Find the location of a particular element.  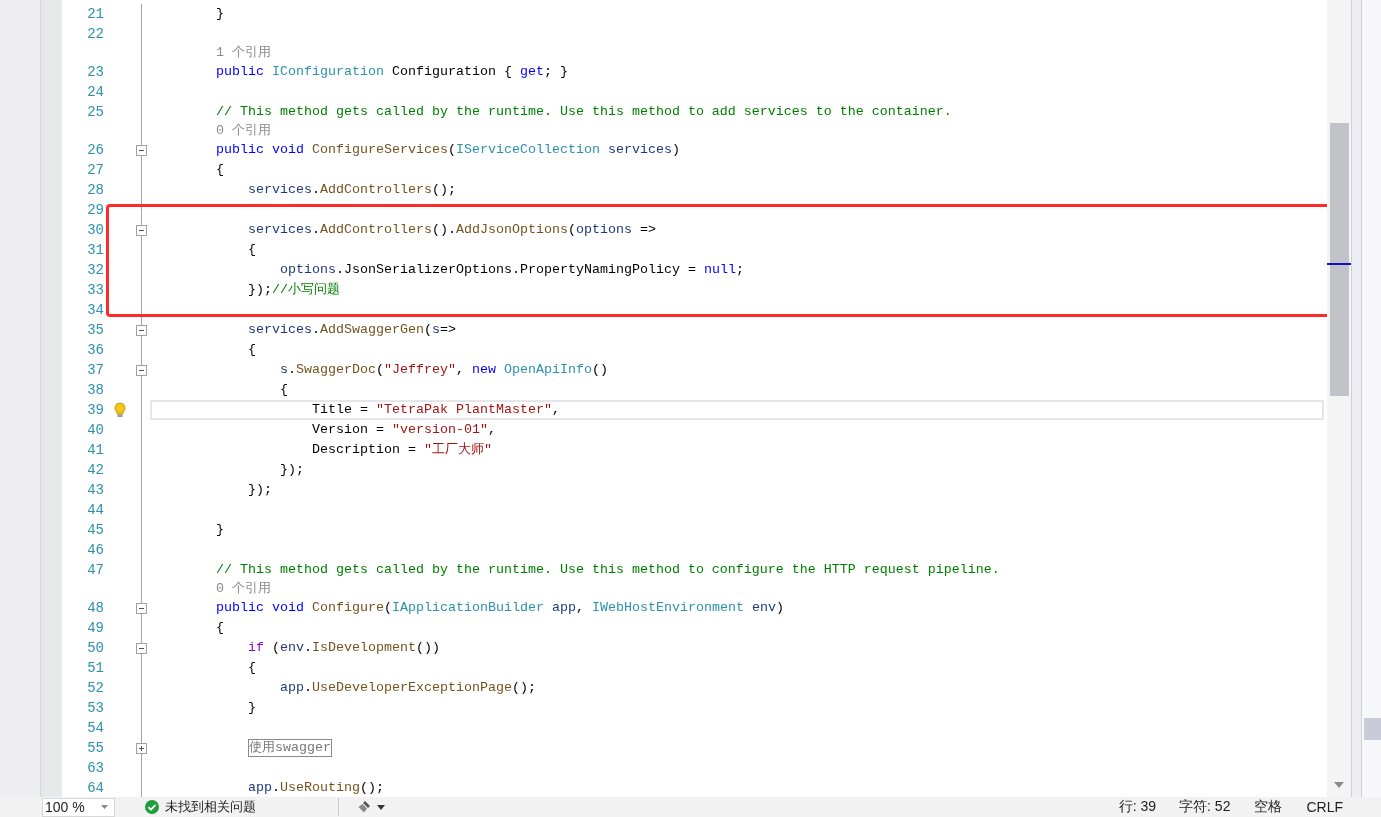

line-number: 43 is located at coordinates (95, 490).